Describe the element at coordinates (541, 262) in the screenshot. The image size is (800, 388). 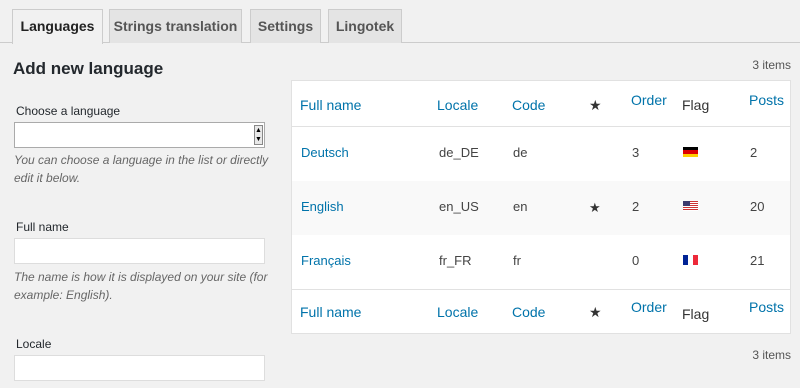
I see `table-row: Français fr_FR fr 0 21` at that location.